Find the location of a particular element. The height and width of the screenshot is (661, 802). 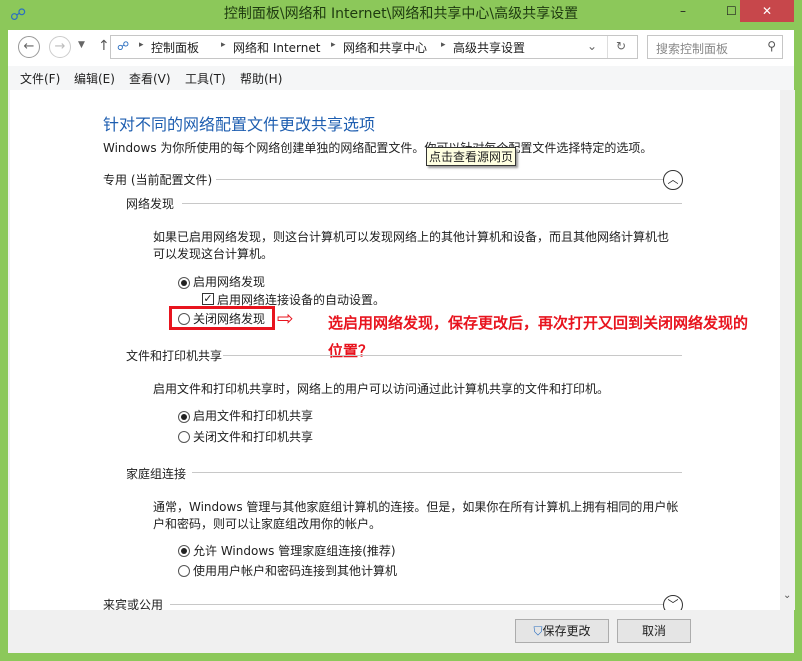

files-off-radio is located at coordinates (184, 437).